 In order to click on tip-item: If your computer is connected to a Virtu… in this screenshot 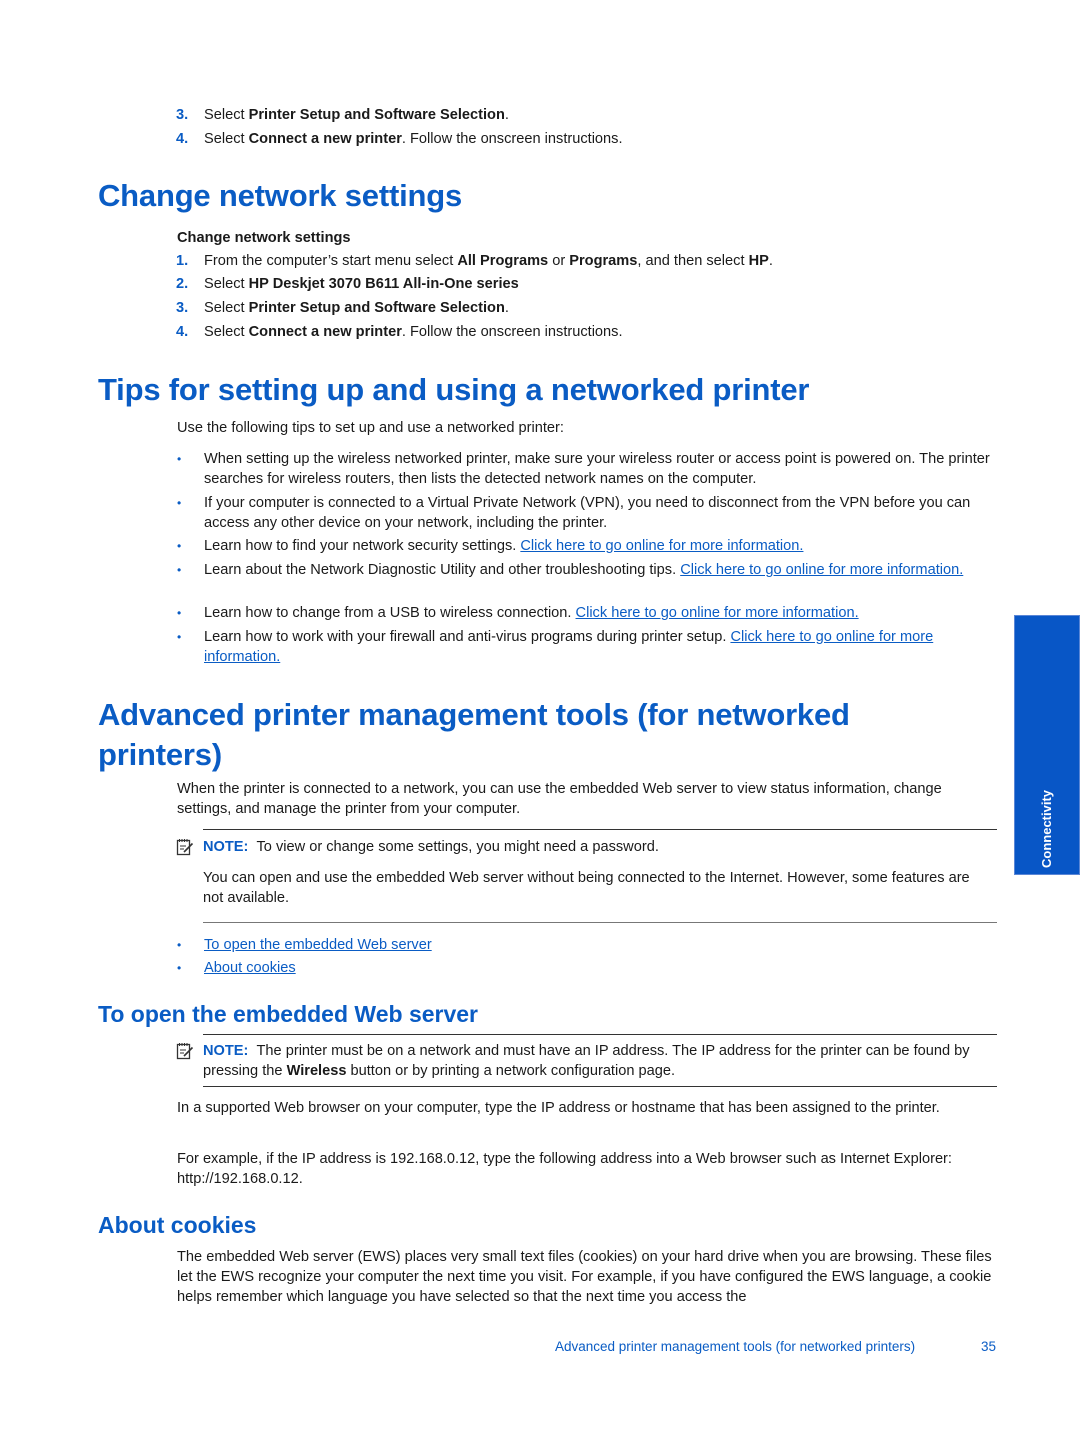, I will do `click(604, 513)`.